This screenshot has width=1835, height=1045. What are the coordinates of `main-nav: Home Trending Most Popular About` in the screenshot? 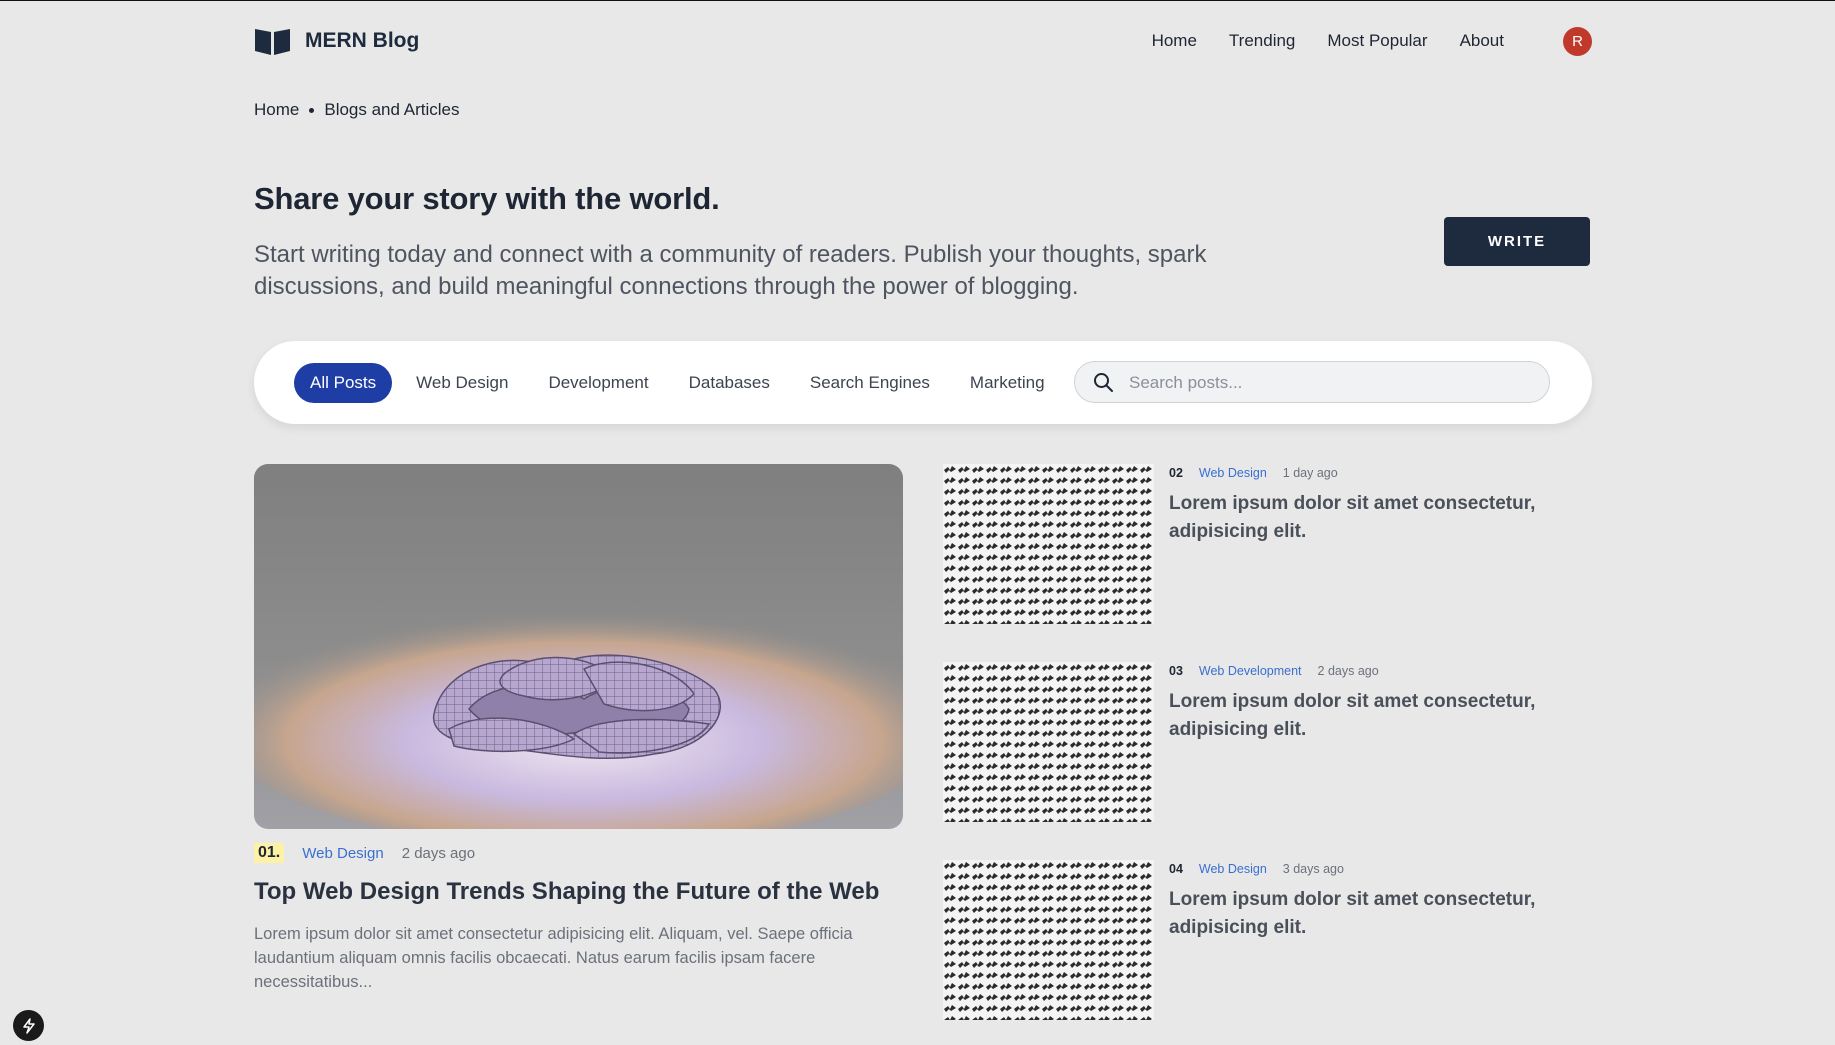 It's located at (1328, 41).